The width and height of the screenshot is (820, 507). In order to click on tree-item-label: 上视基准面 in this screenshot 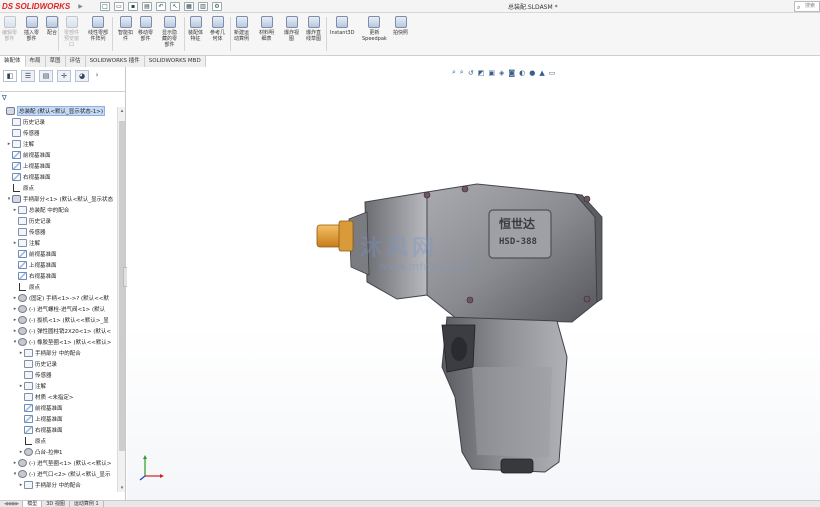, I will do `click(49, 419)`.